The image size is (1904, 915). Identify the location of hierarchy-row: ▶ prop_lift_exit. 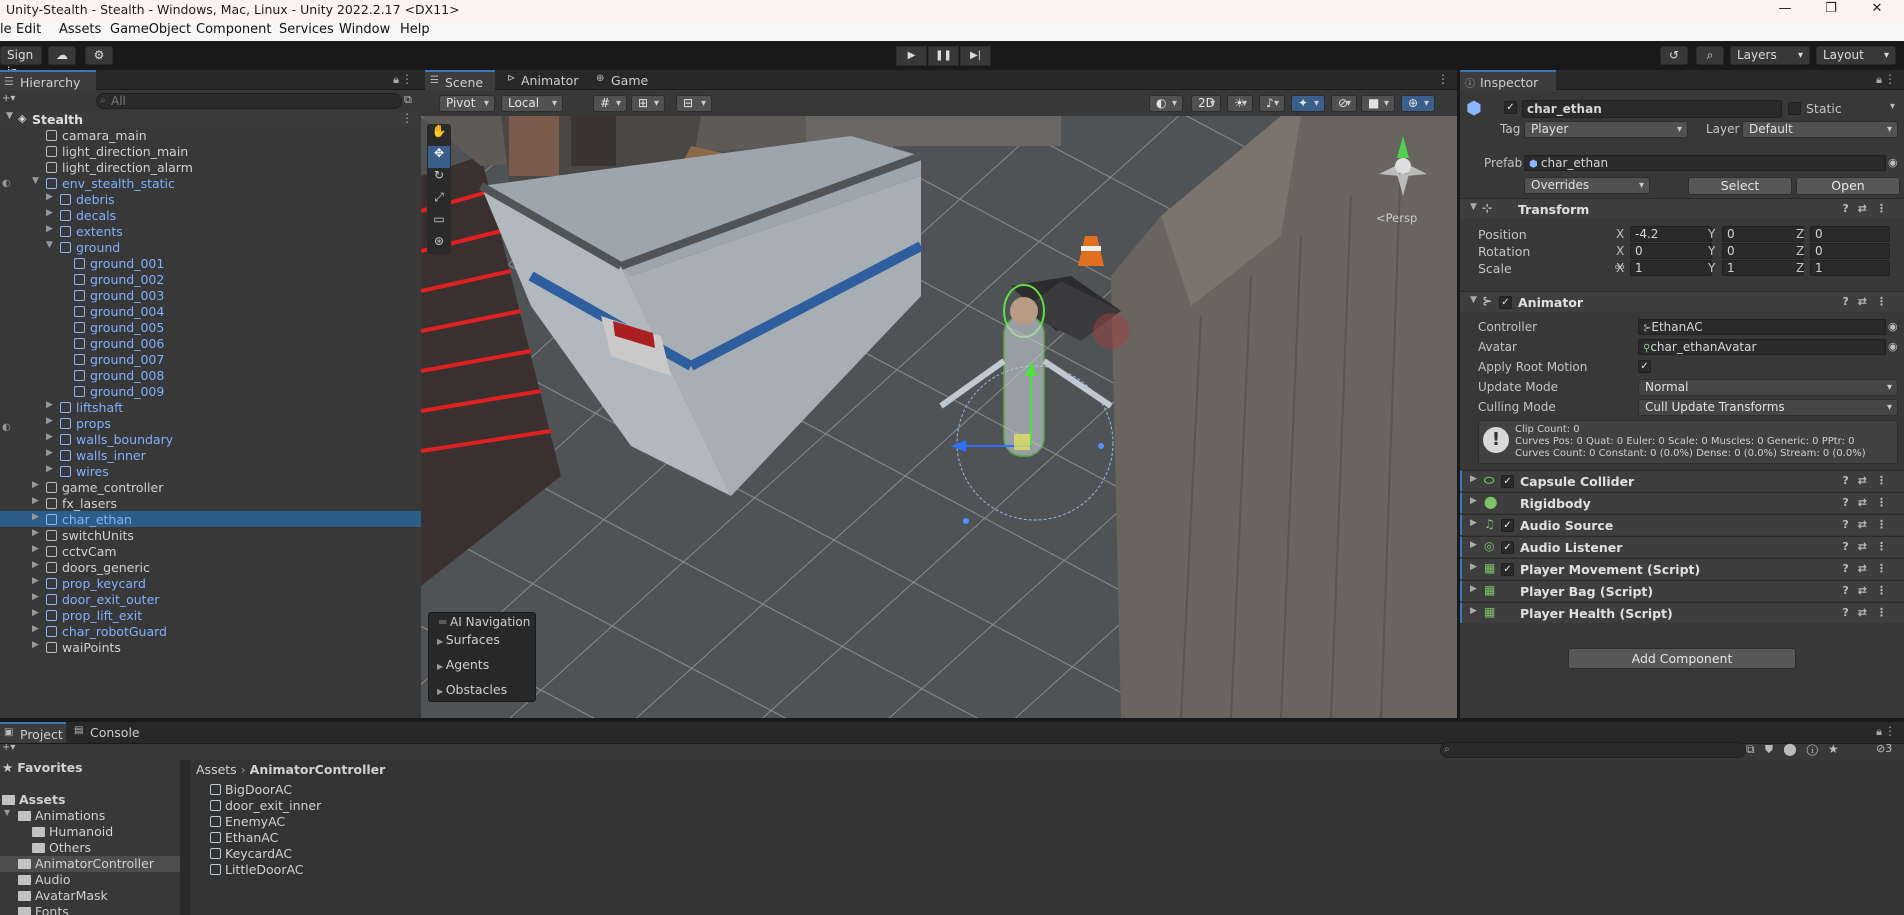
(210, 615).